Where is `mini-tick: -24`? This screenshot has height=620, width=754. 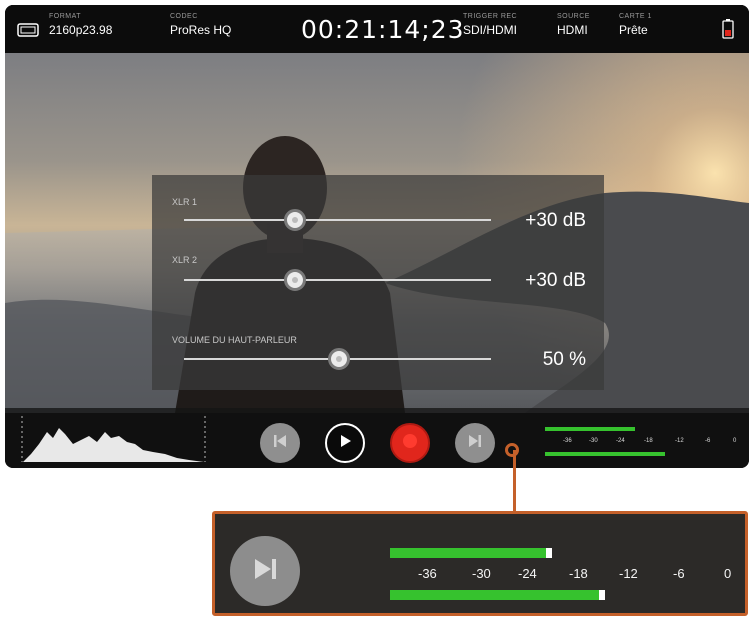 mini-tick: -24 is located at coordinates (620, 441).